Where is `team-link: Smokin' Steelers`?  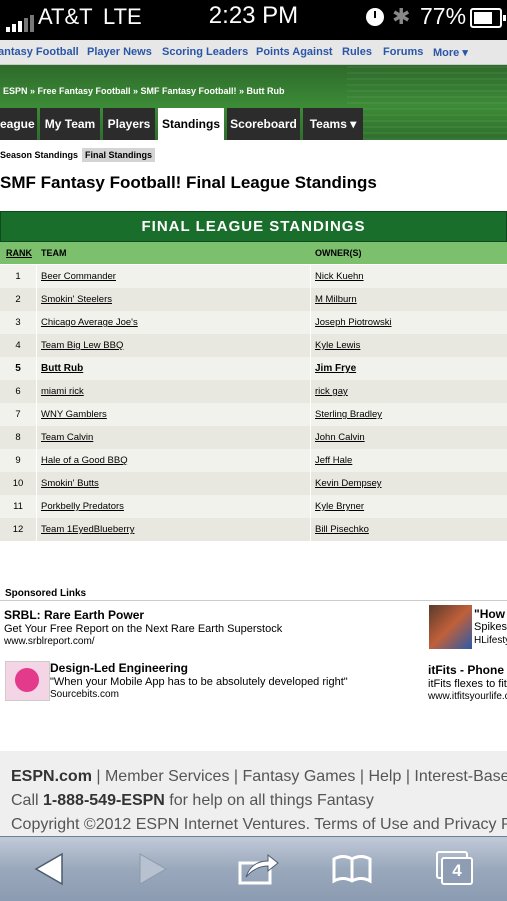 team-link: Smokin' Steelers is located at coordinates (76, 299).